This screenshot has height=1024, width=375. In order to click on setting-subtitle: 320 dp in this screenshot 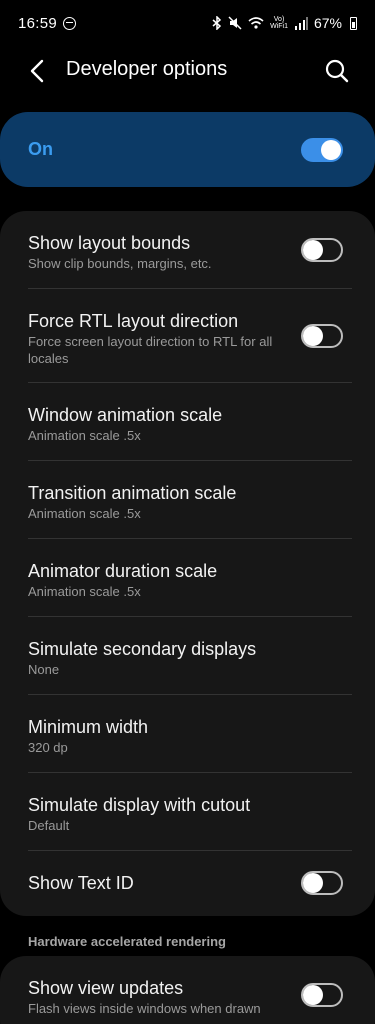, I will do `click(48, 747)`.